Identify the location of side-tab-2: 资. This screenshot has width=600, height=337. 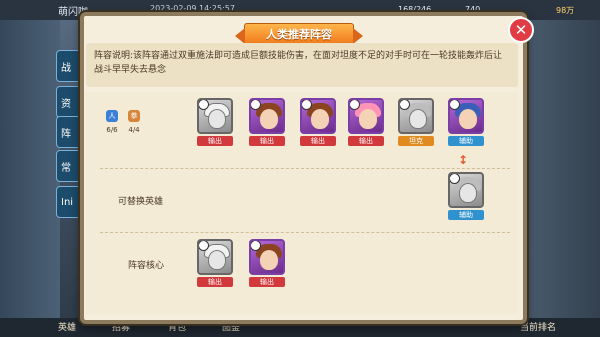
(69, 102).